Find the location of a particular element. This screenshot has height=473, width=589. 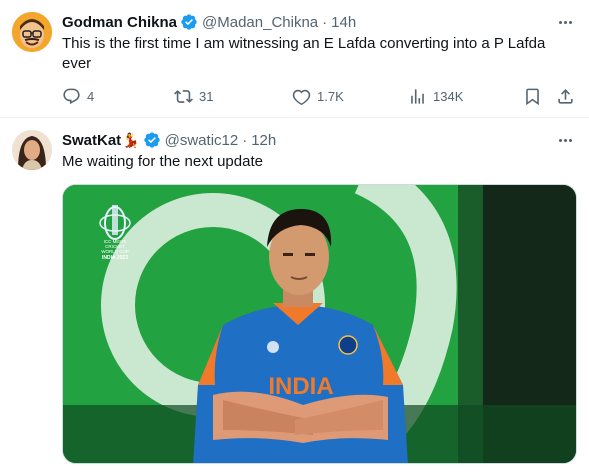

tweet-header: Godman Chikna @Madan_Chikna · 14h is located at coordinates (209, 22).